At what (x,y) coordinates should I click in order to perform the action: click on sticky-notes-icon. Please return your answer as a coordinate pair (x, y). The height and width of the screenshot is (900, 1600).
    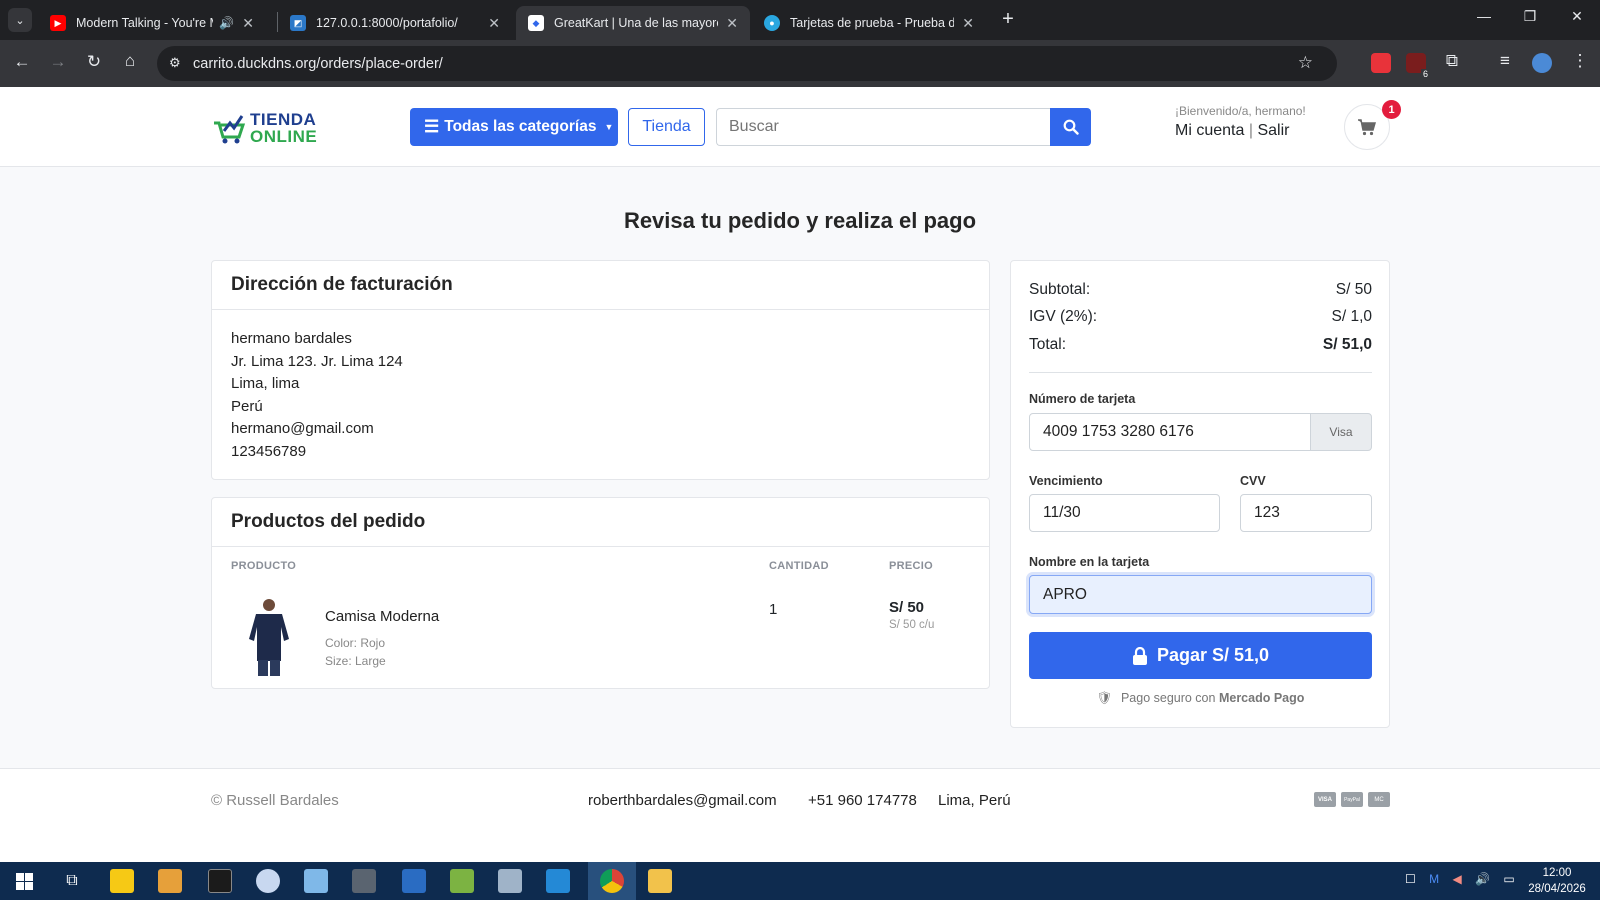
    Looking at the image, I should click on (122, 881).